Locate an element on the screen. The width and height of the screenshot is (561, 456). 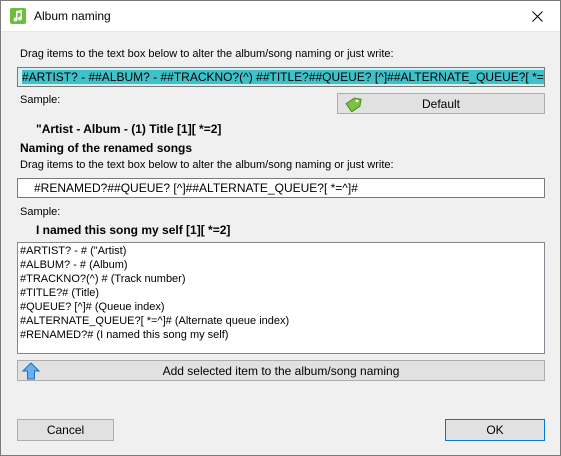
list-item: #TITLE?# (Title) is located at coordinates (281, 293).